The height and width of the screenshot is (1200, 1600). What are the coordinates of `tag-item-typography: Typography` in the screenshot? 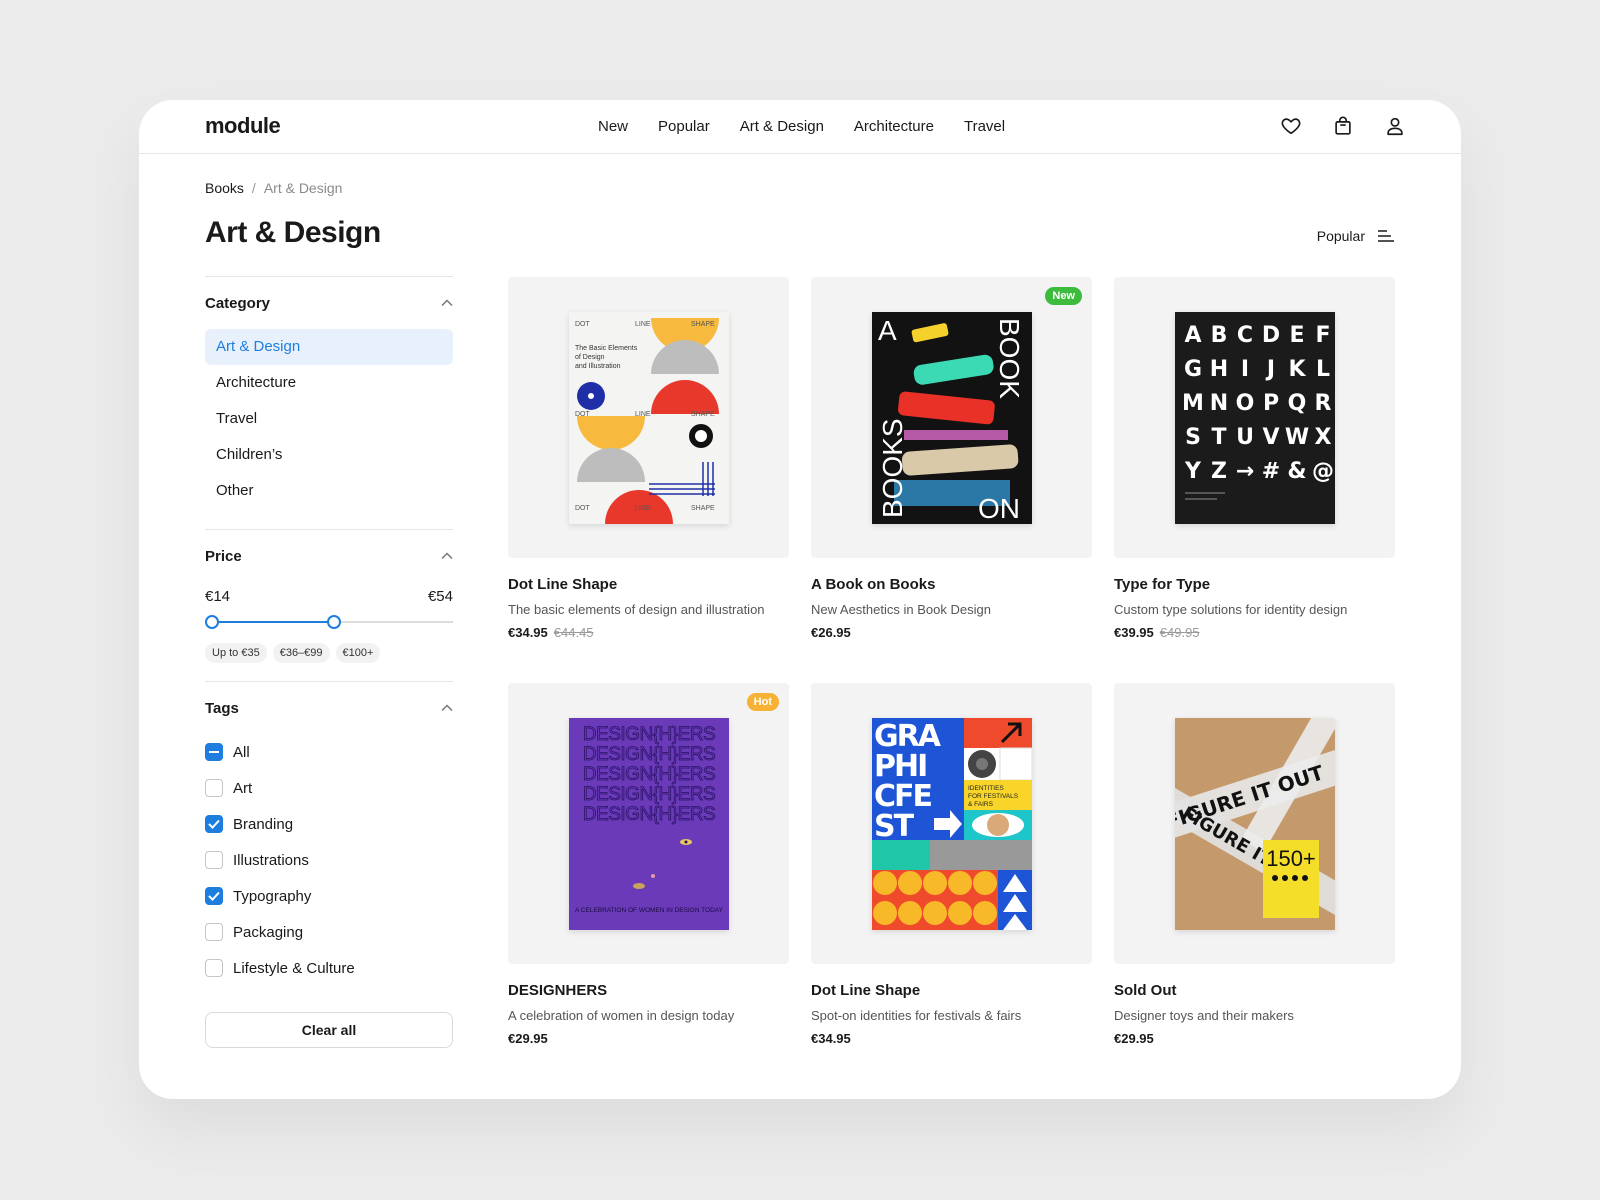 It's located at (329, 896).